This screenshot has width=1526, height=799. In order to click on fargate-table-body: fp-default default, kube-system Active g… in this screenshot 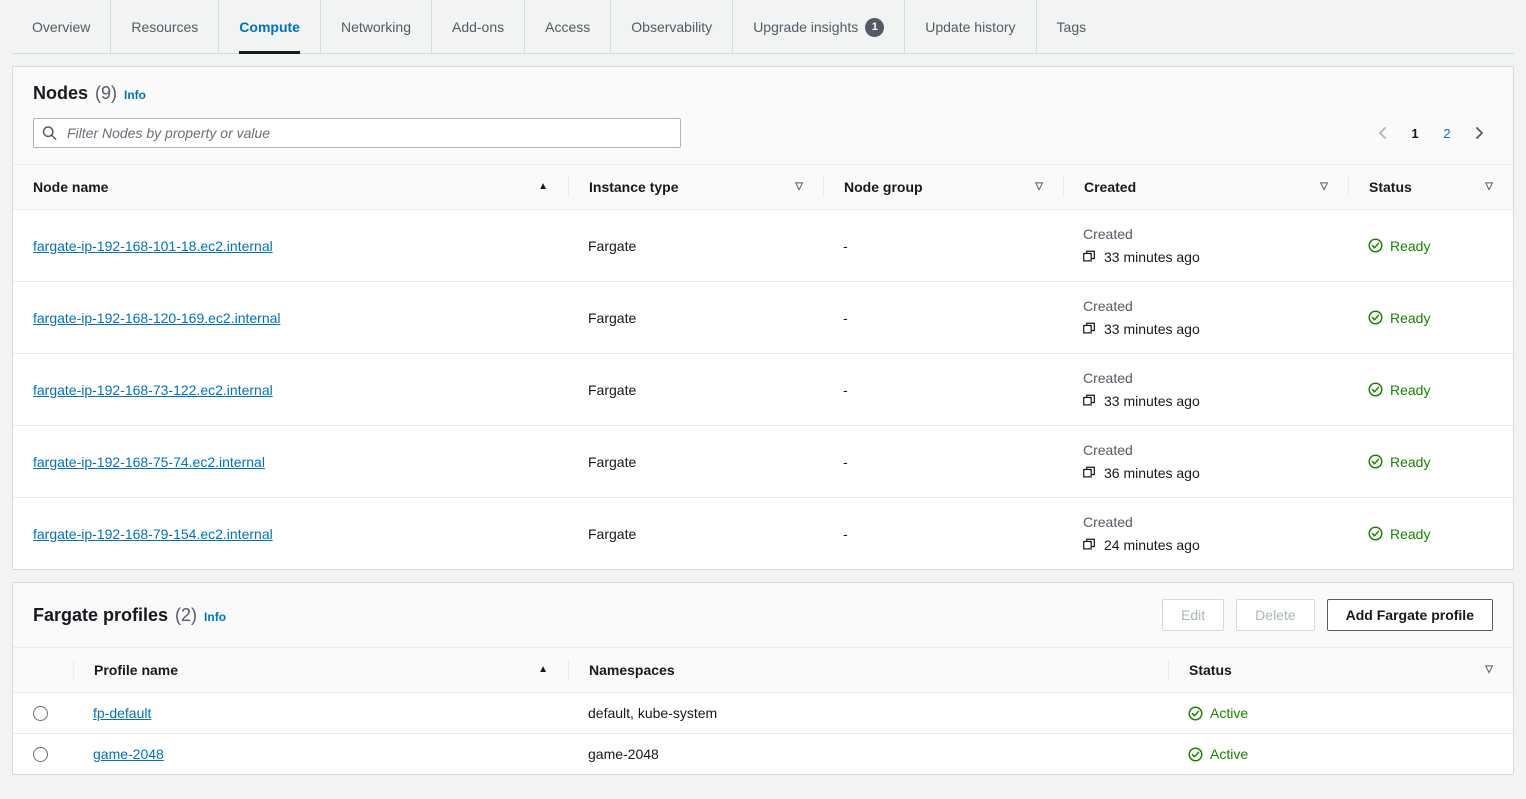, I will do `click(763, 733)`.